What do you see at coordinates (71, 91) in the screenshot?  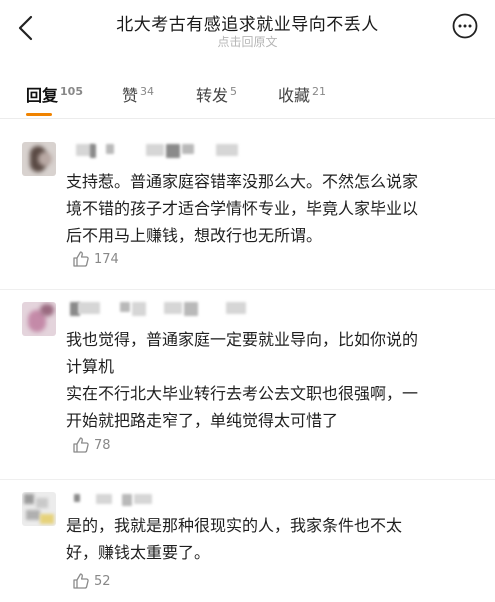 I see `tab-count: 105` at bounding box center [71, 91].